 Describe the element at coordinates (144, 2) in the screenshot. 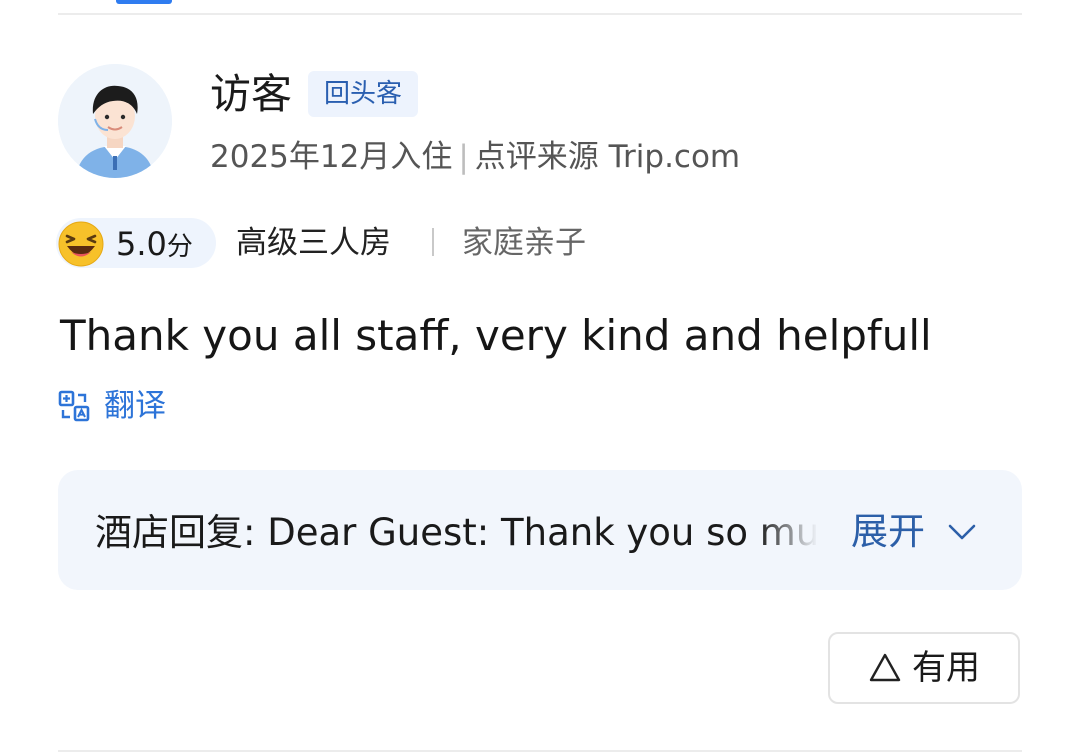

I see `tab-indicator` at that location.